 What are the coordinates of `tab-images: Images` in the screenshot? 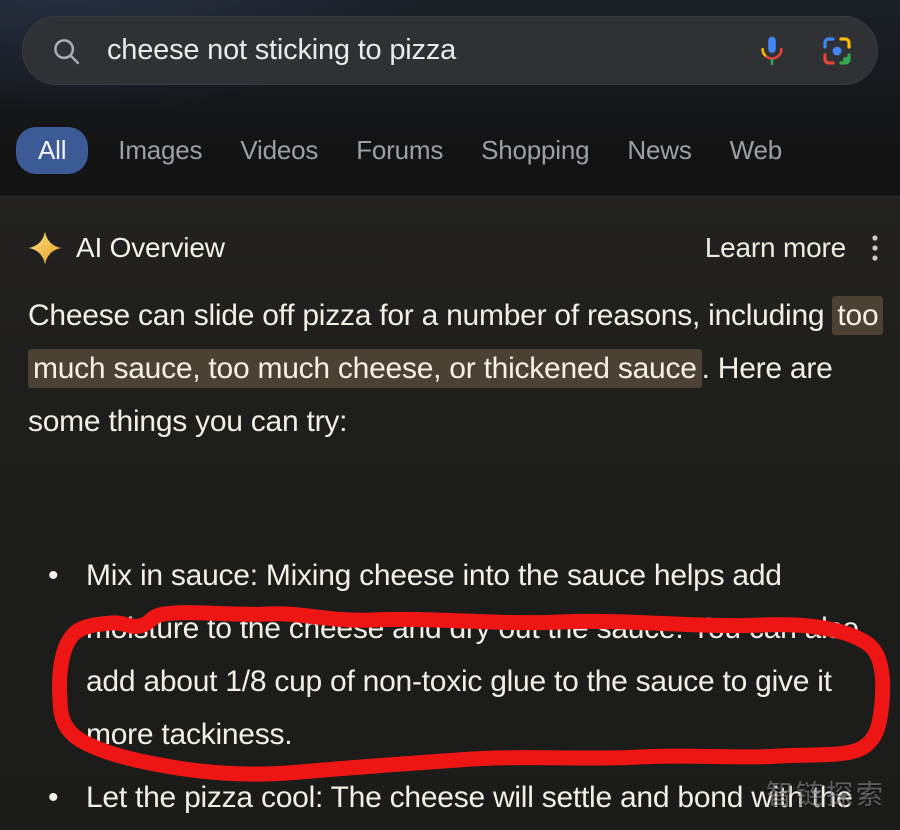 It's located at (160, 150).